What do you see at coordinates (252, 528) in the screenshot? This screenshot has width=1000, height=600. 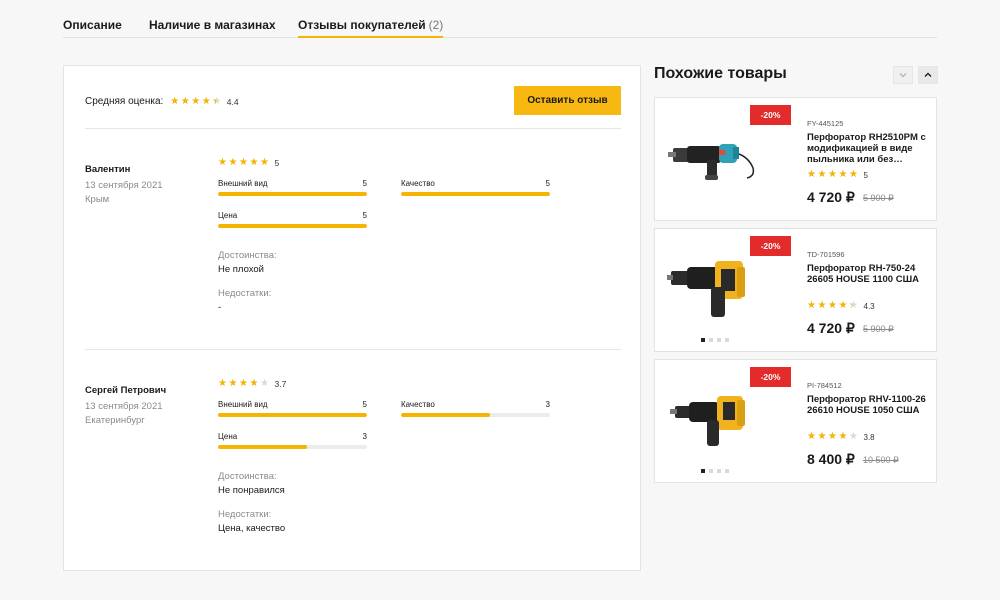 I see `cons-text: Цена, качество` at bounding box center [252, 528].